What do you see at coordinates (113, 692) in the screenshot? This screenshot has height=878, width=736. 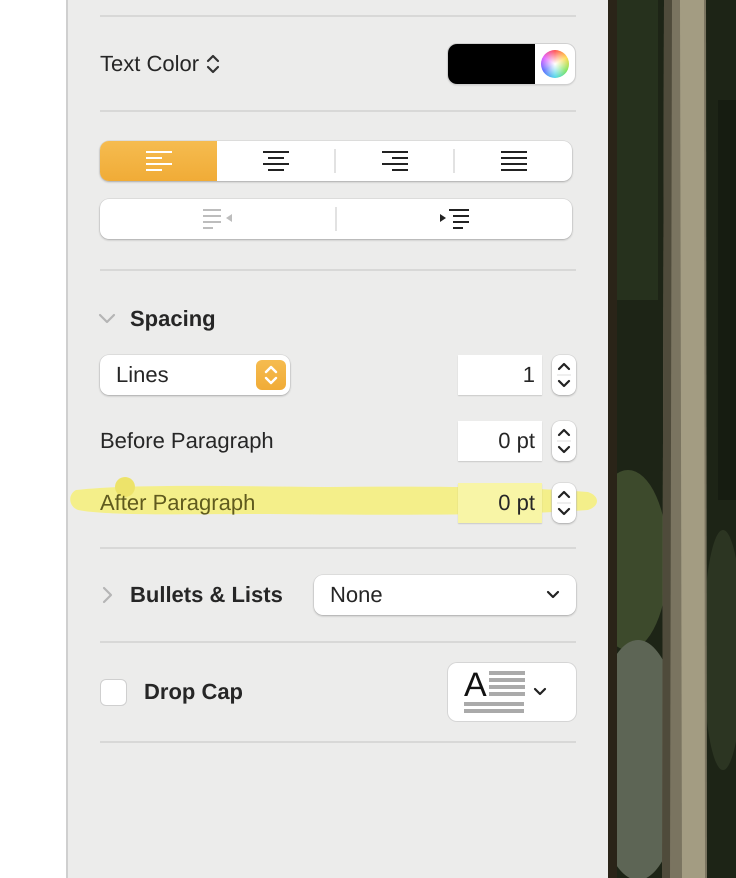 I see `checkbox` at bounding box center [113, 692].